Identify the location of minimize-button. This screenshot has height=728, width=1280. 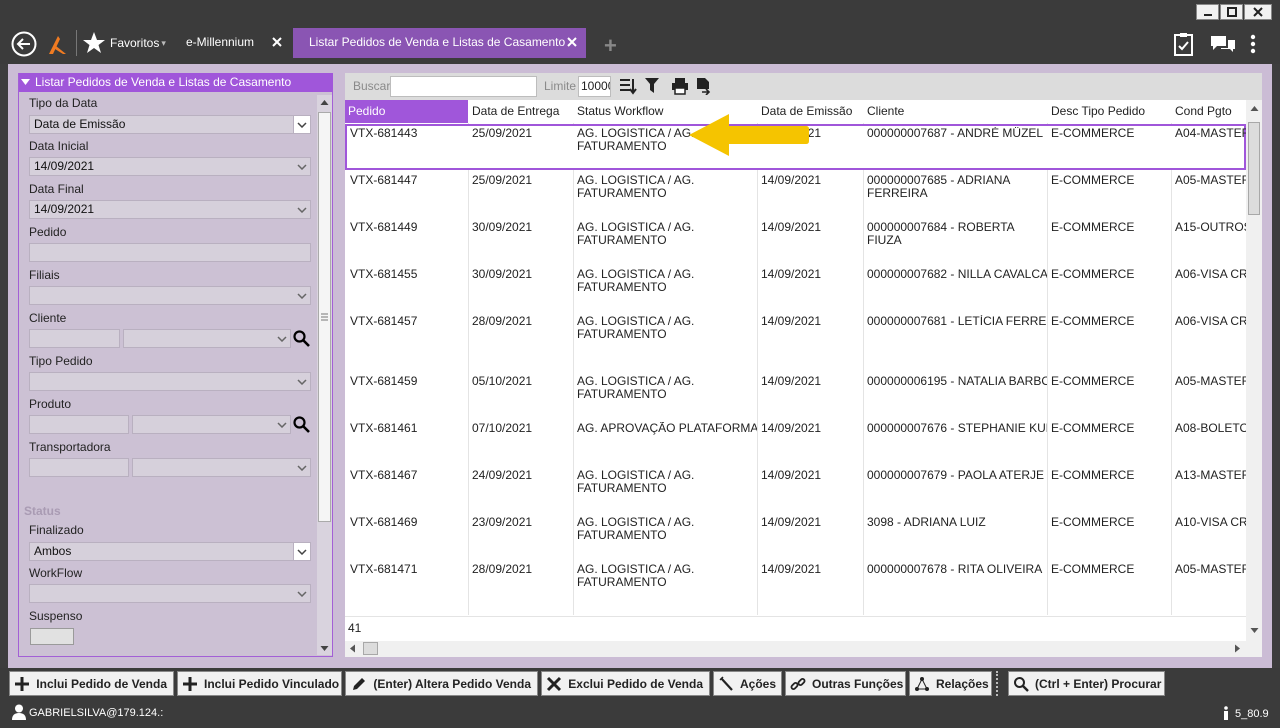
(1207, 12).